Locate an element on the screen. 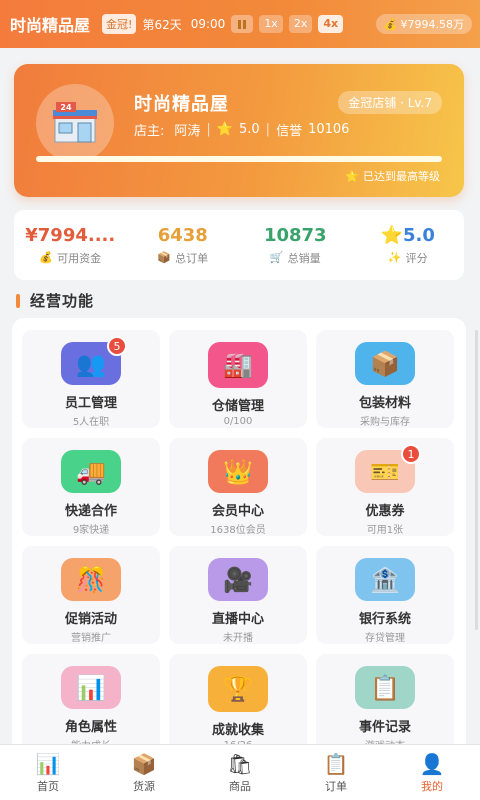 This screenshot has height=800, width=480. store-rating: 5.0 is located at coordinates (249, 129).